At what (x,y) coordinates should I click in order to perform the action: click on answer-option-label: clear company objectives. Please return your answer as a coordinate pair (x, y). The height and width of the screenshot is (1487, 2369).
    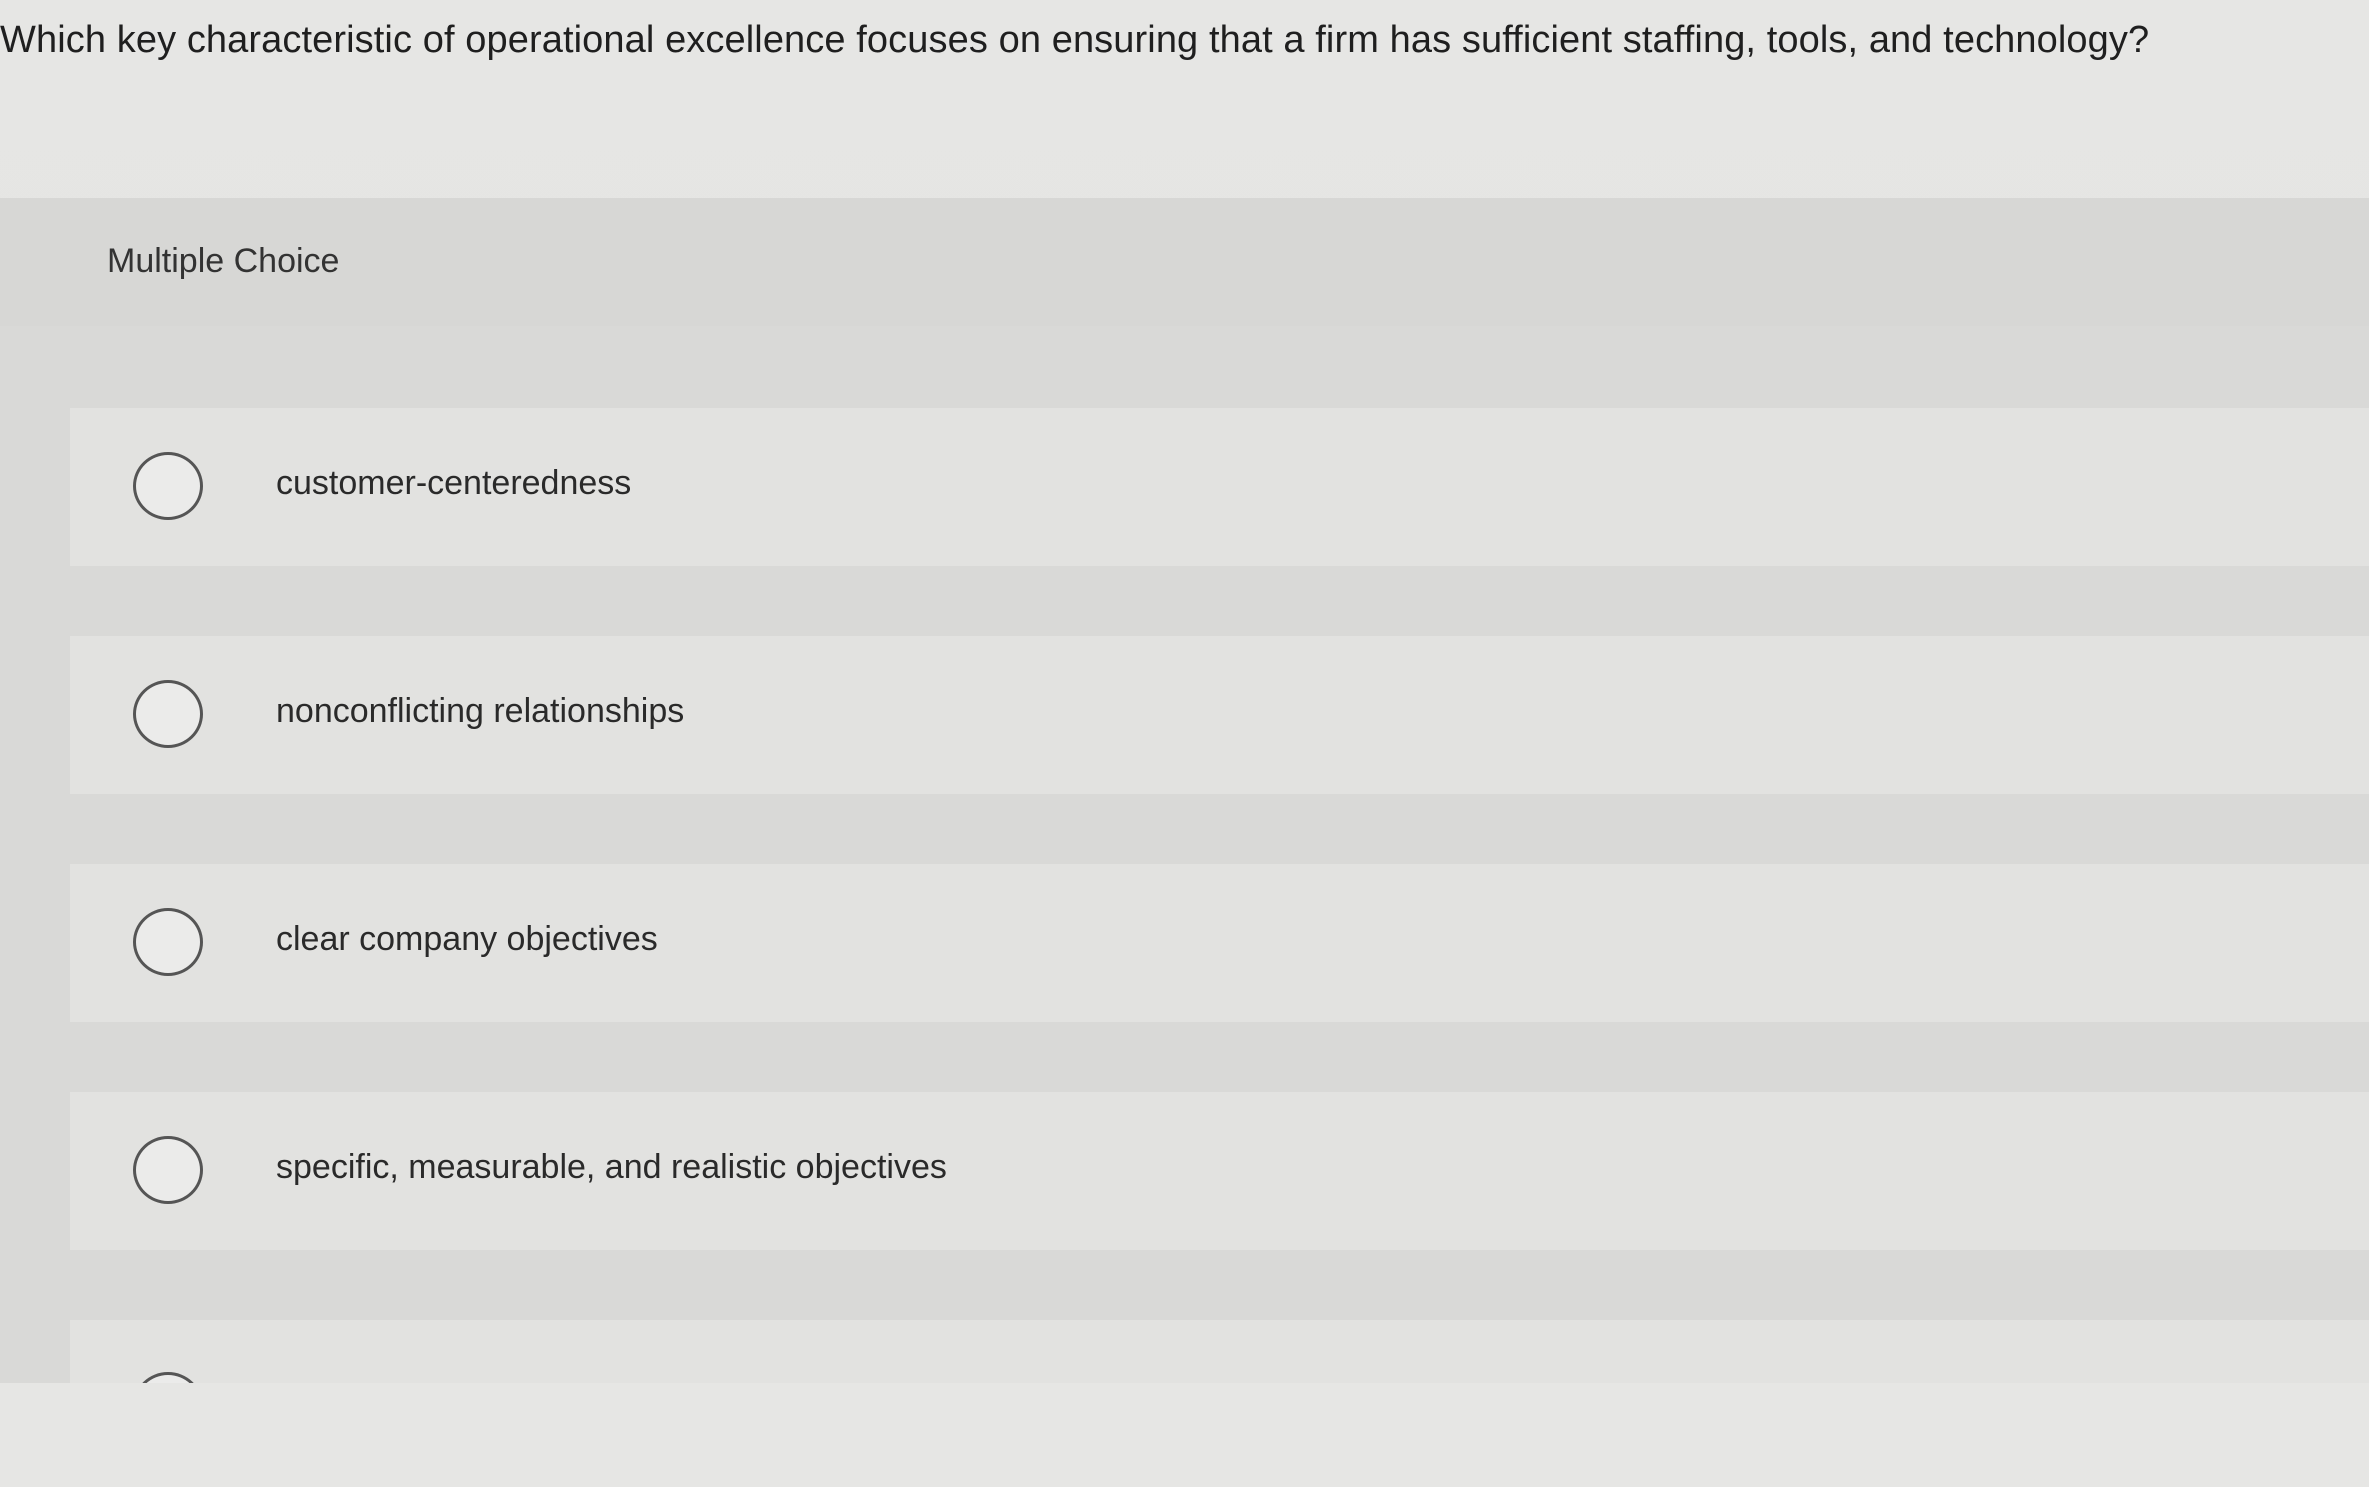
    Looking at the image, I should click on (467, 939).